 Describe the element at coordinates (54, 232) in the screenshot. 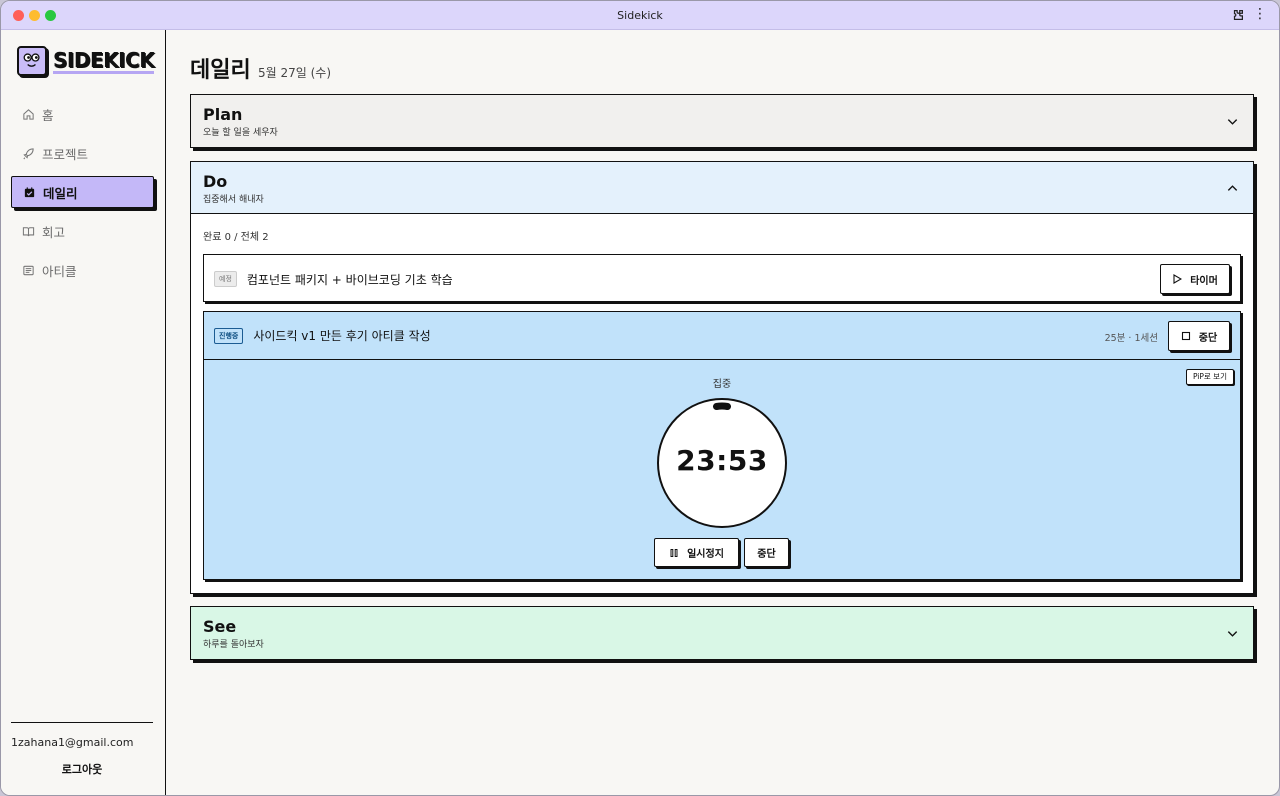

I see `sidebar-item-label: 회고` at that location.